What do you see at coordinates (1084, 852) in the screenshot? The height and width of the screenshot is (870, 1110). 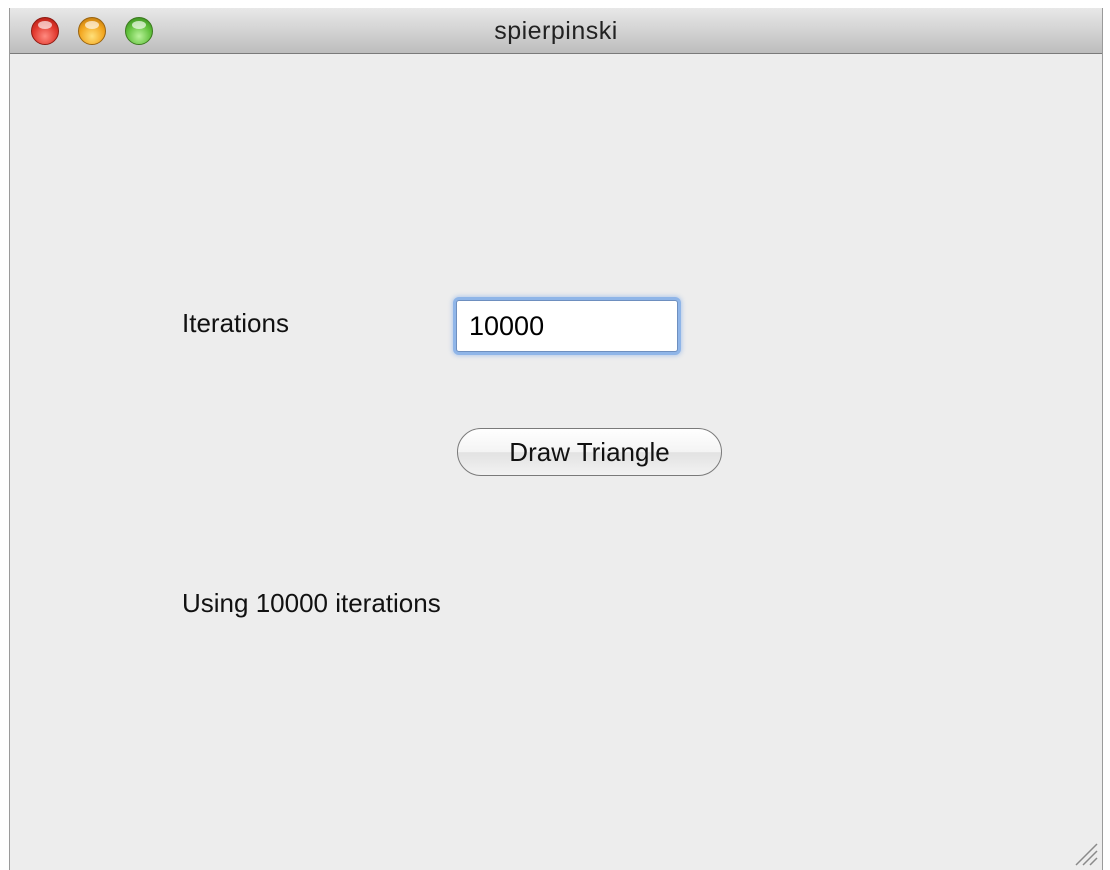 I see `resize-grip-icon` at bounding box center [1084, 852].